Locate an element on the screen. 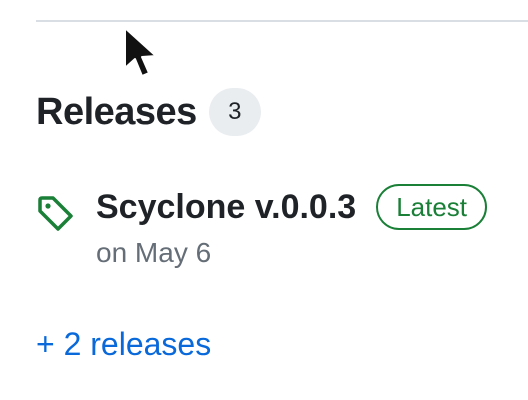  mouse-cursor-icon is located at coordinates (140, 52).